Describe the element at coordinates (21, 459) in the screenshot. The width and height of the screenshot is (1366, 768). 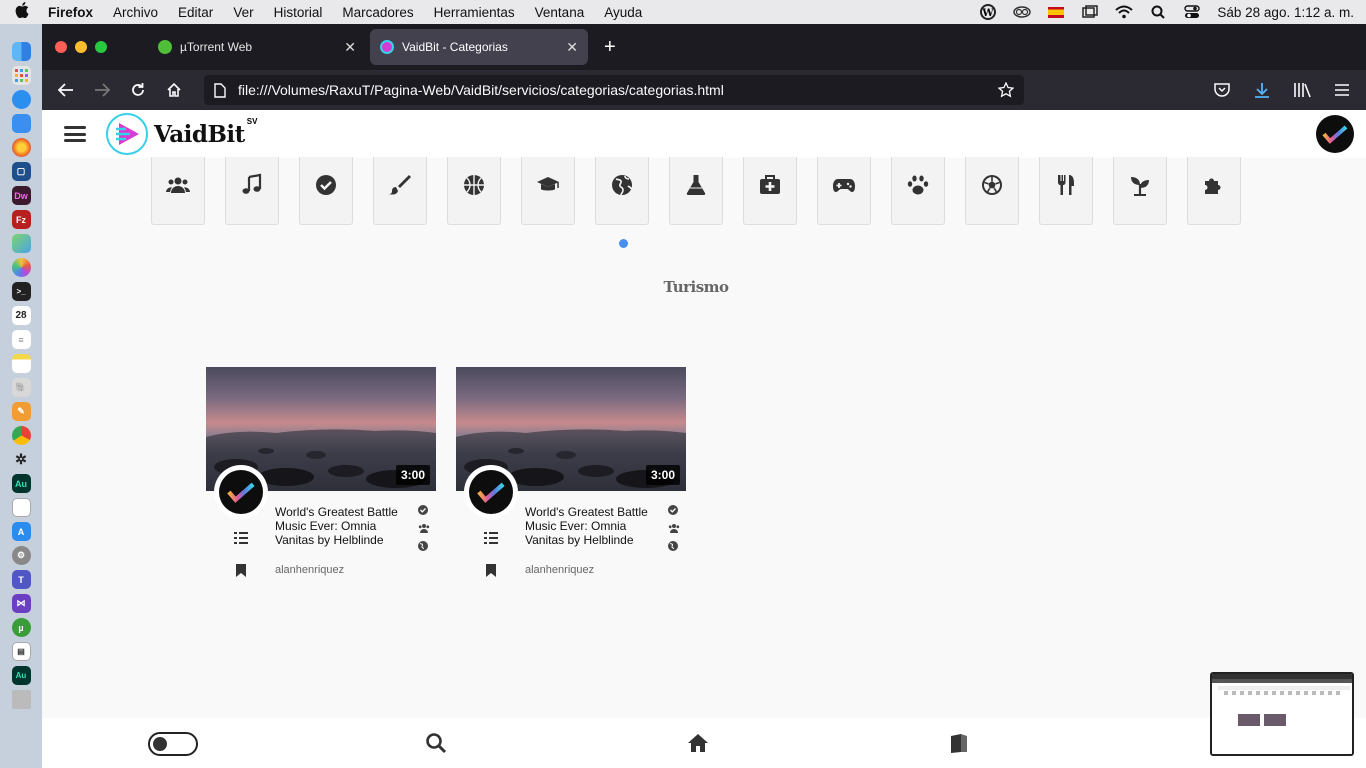
I see `anaconda-icon: ✲` at that location.